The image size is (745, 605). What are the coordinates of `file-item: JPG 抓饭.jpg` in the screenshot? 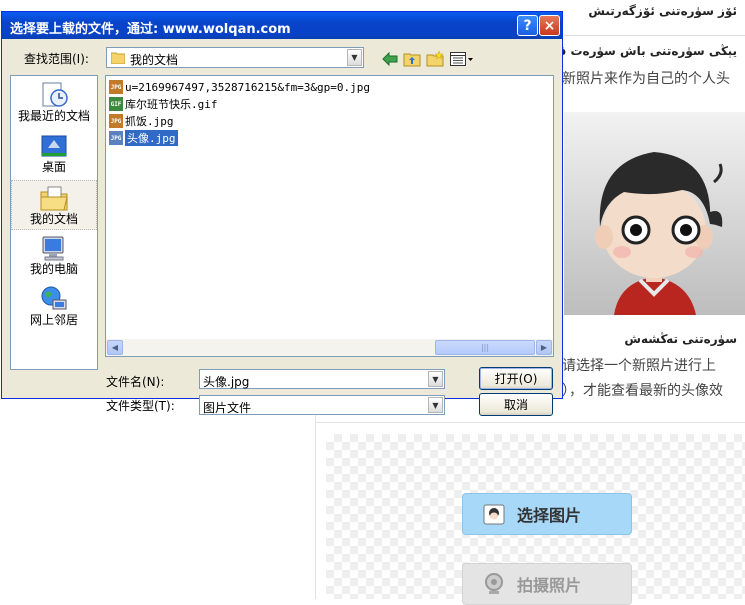 It's located at (141, 121).